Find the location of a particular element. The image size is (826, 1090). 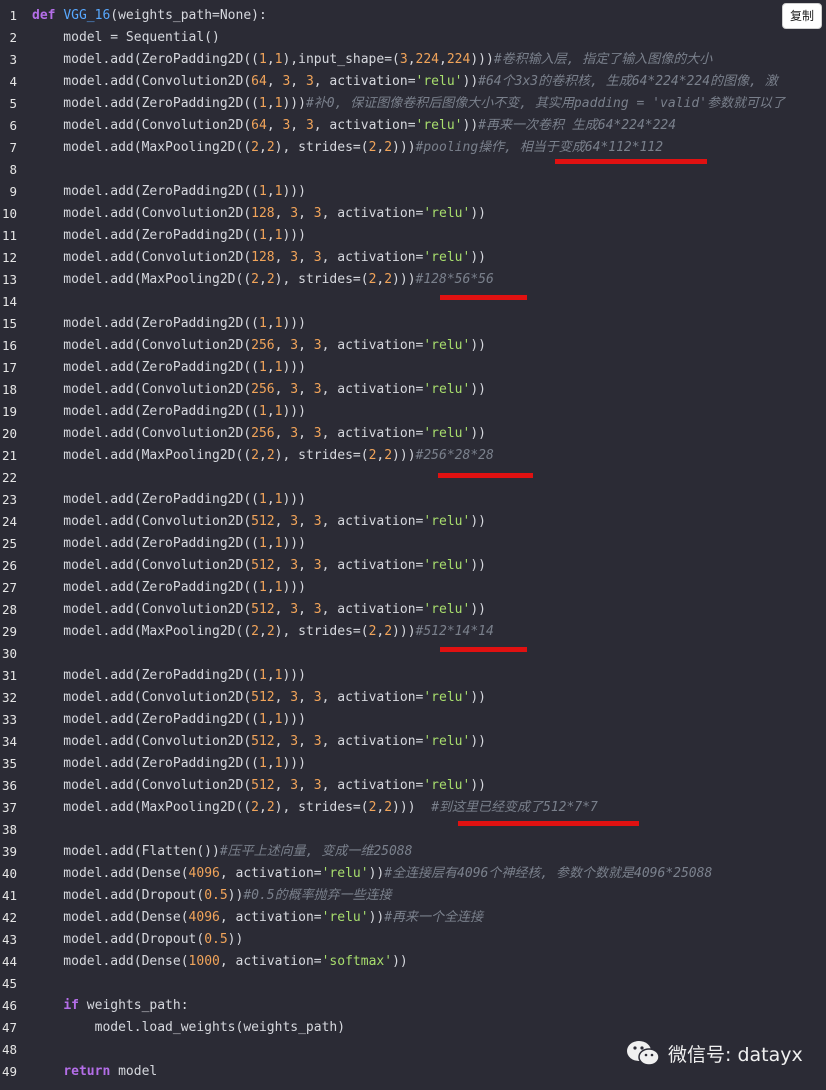

line-number: 35 is located at coordinates (9, 763).